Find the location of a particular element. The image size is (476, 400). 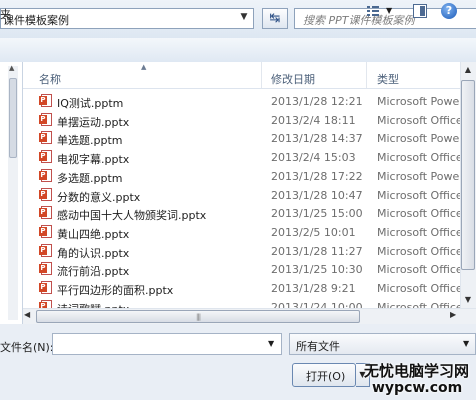

file-row: 角的认识.pptx 2013/1/28 11:27 Microsoft Office is located at coordinates (241, 251).